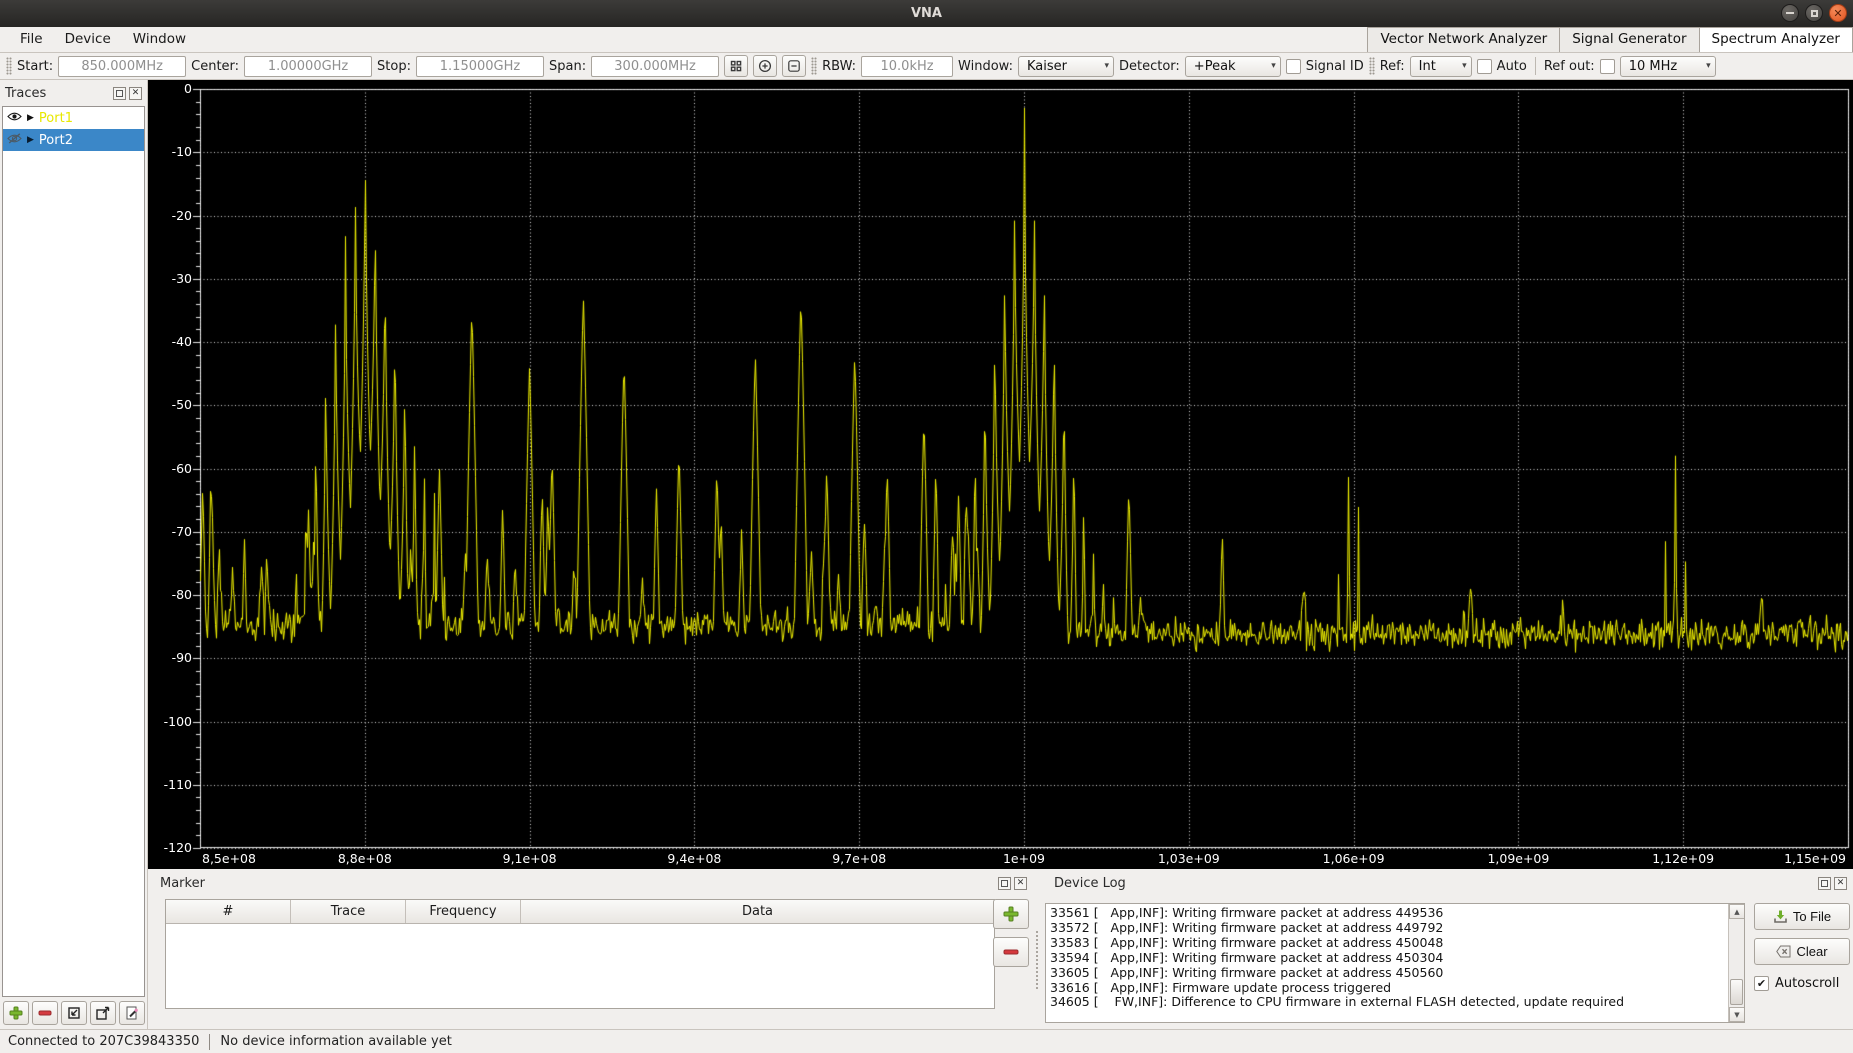 This screenshot has height=1053, width=1853. Describe the element at coordinates (177, 847) in the screenshot. I see `y-tick-label: -120` at that location.